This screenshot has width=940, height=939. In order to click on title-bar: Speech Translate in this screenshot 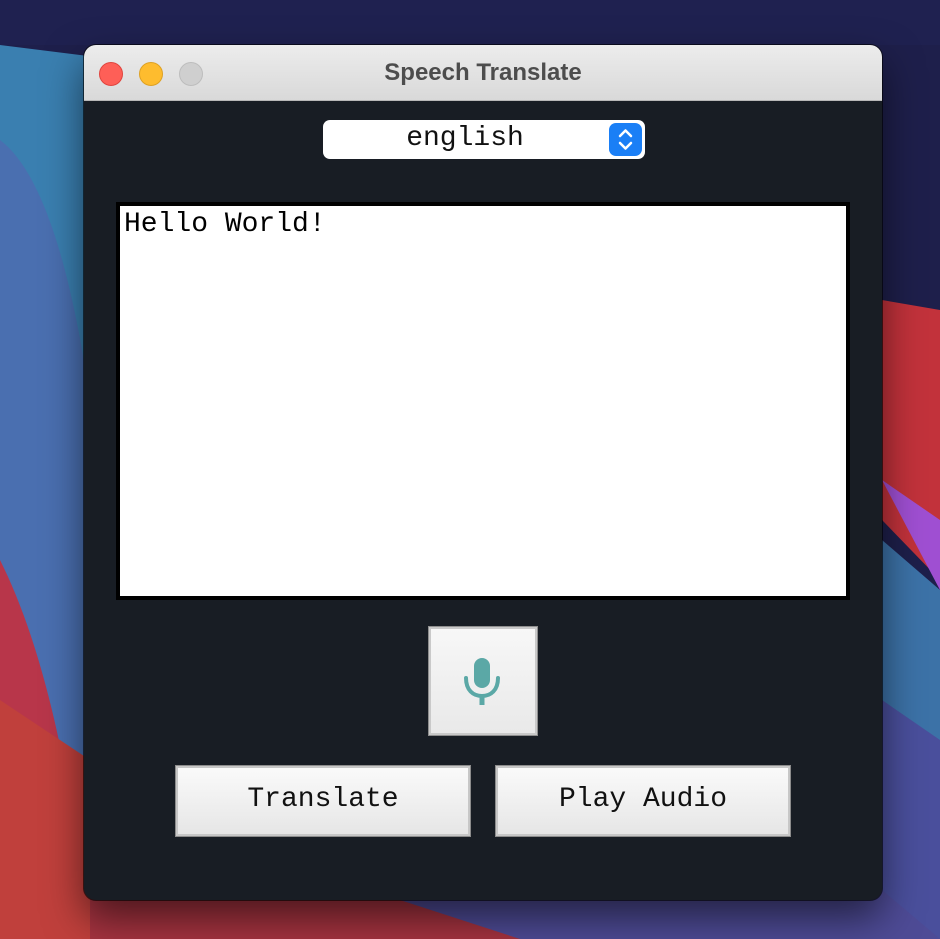, I will do `click(483, 73)`.